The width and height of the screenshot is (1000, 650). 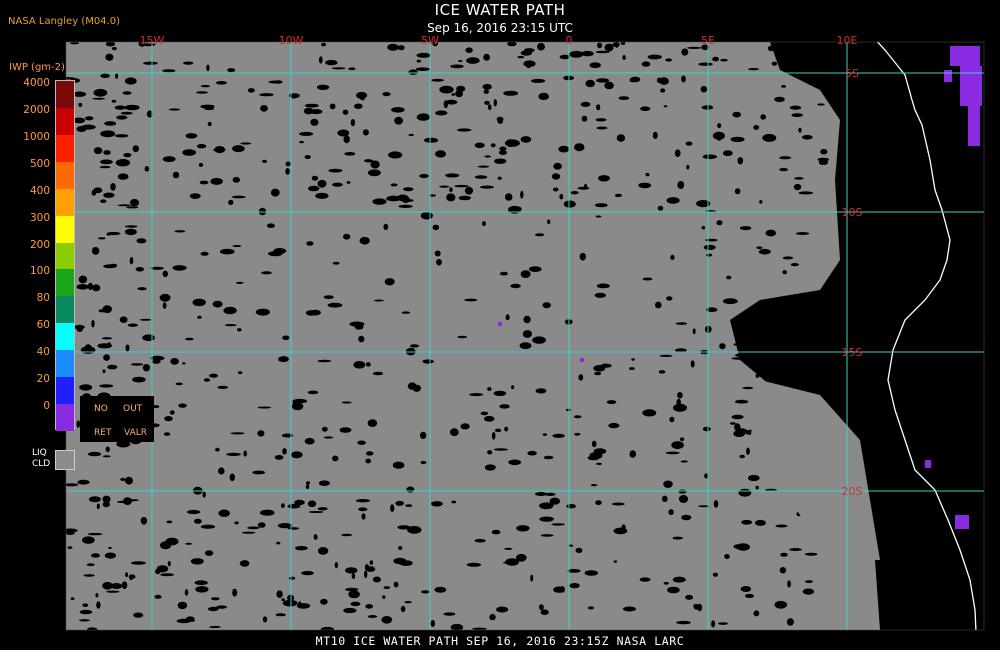 I want to click on legend-label: 2000, so click(x=36, y=109).